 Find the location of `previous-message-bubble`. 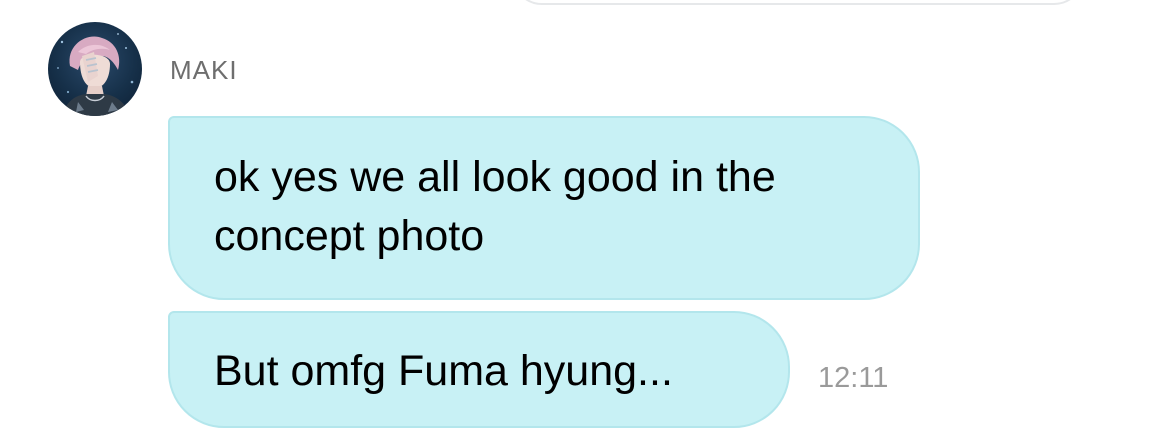

previous-message-bubble is located at coordinates (798, 2).